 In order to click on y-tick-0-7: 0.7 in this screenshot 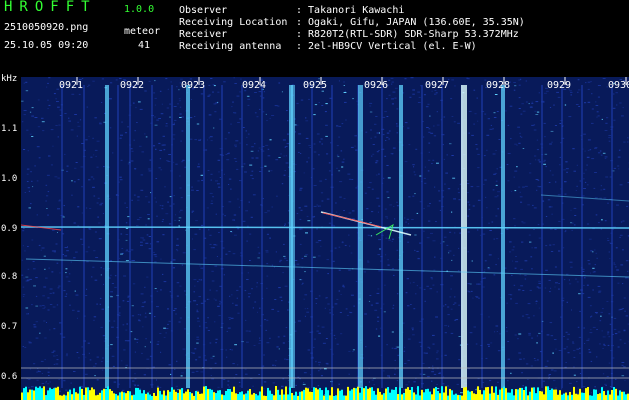, I will do `click(9, 327)`.